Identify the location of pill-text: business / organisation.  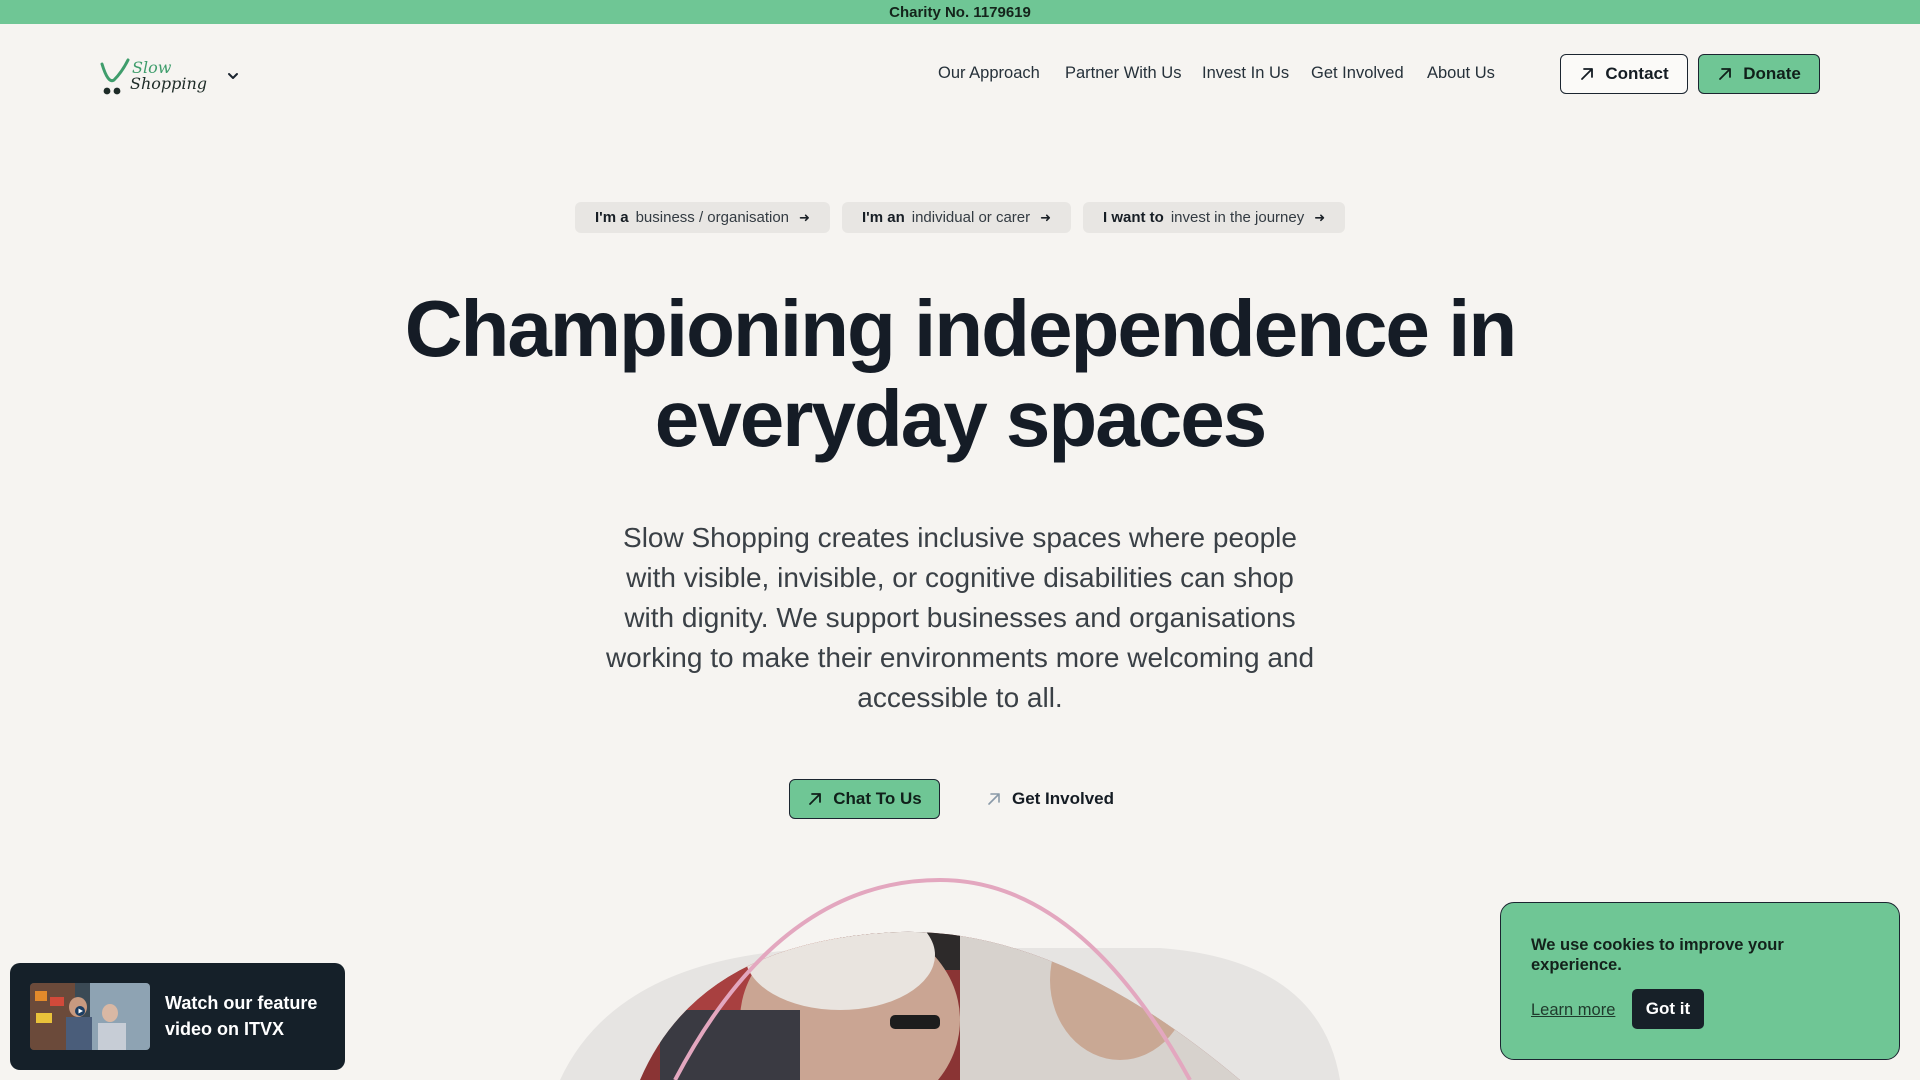
(712, 217).